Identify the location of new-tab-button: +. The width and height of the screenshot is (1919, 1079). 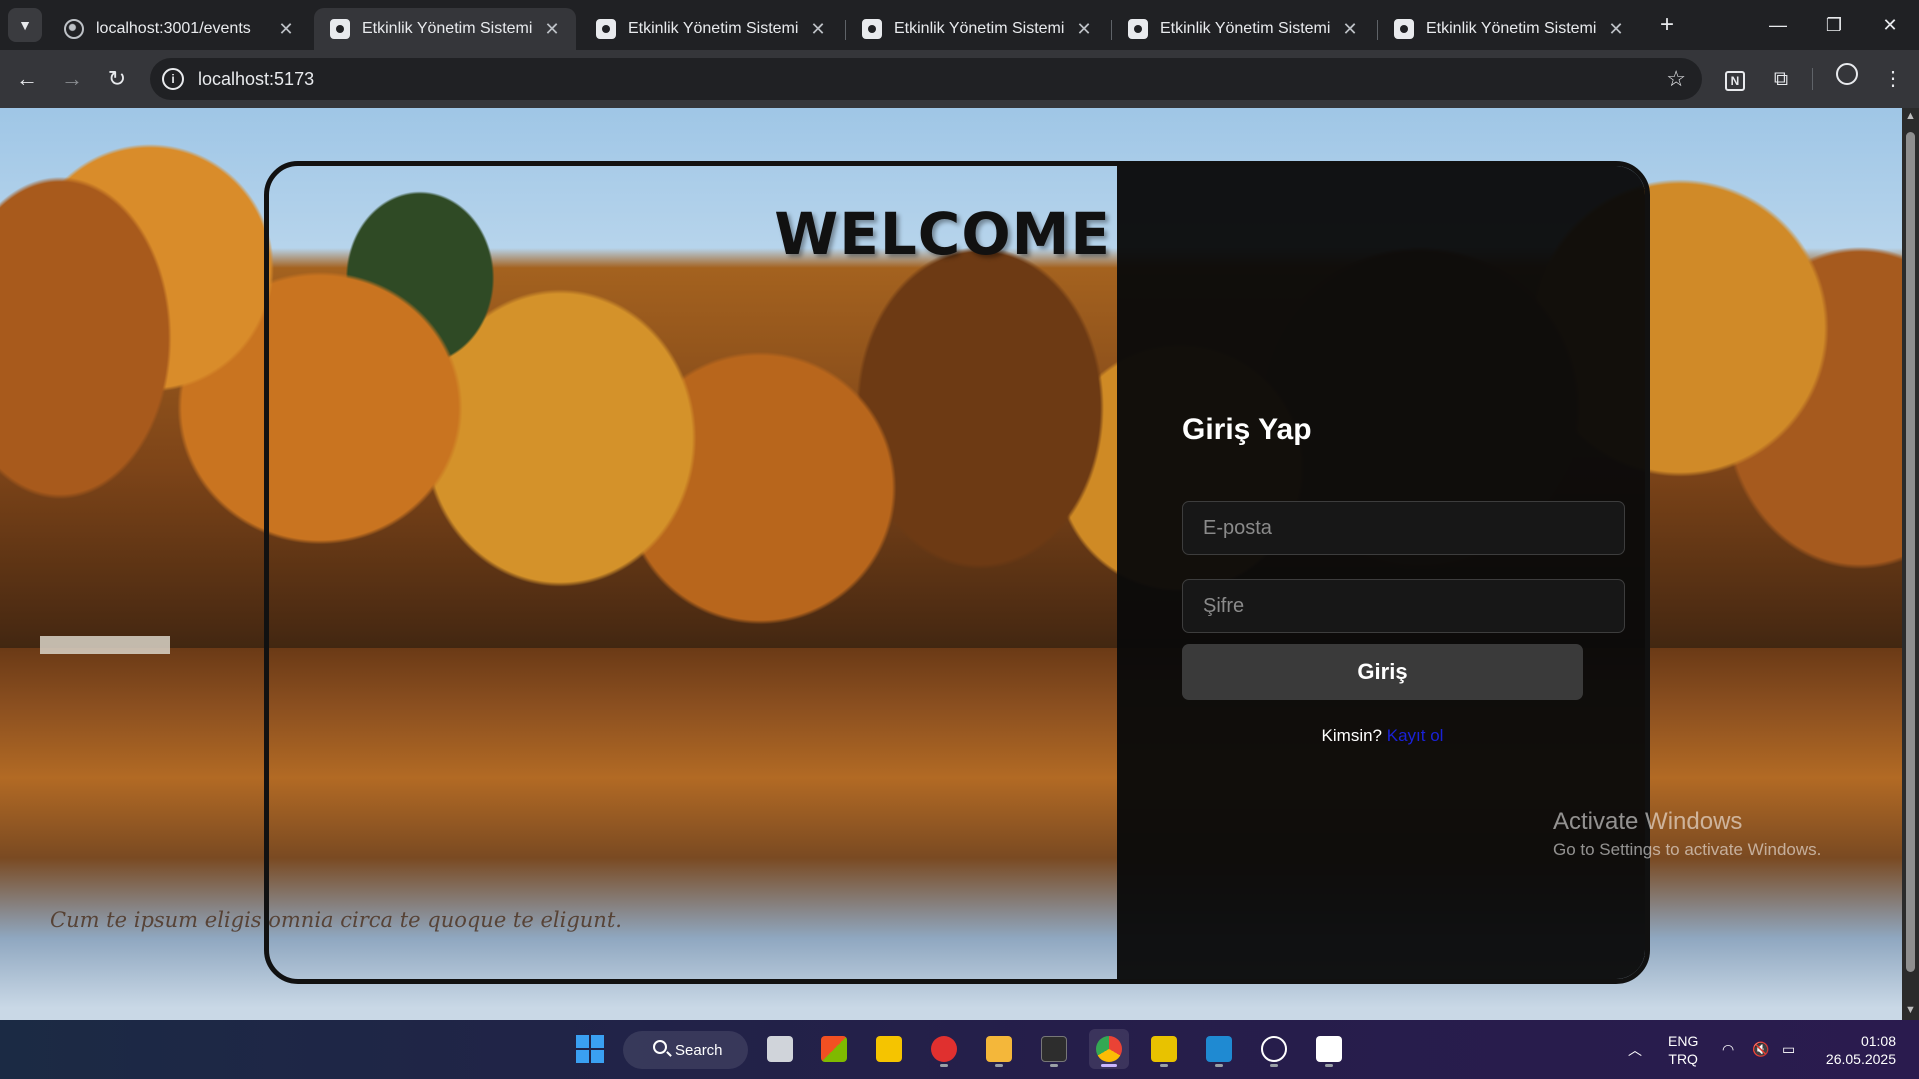
(1667, 25).